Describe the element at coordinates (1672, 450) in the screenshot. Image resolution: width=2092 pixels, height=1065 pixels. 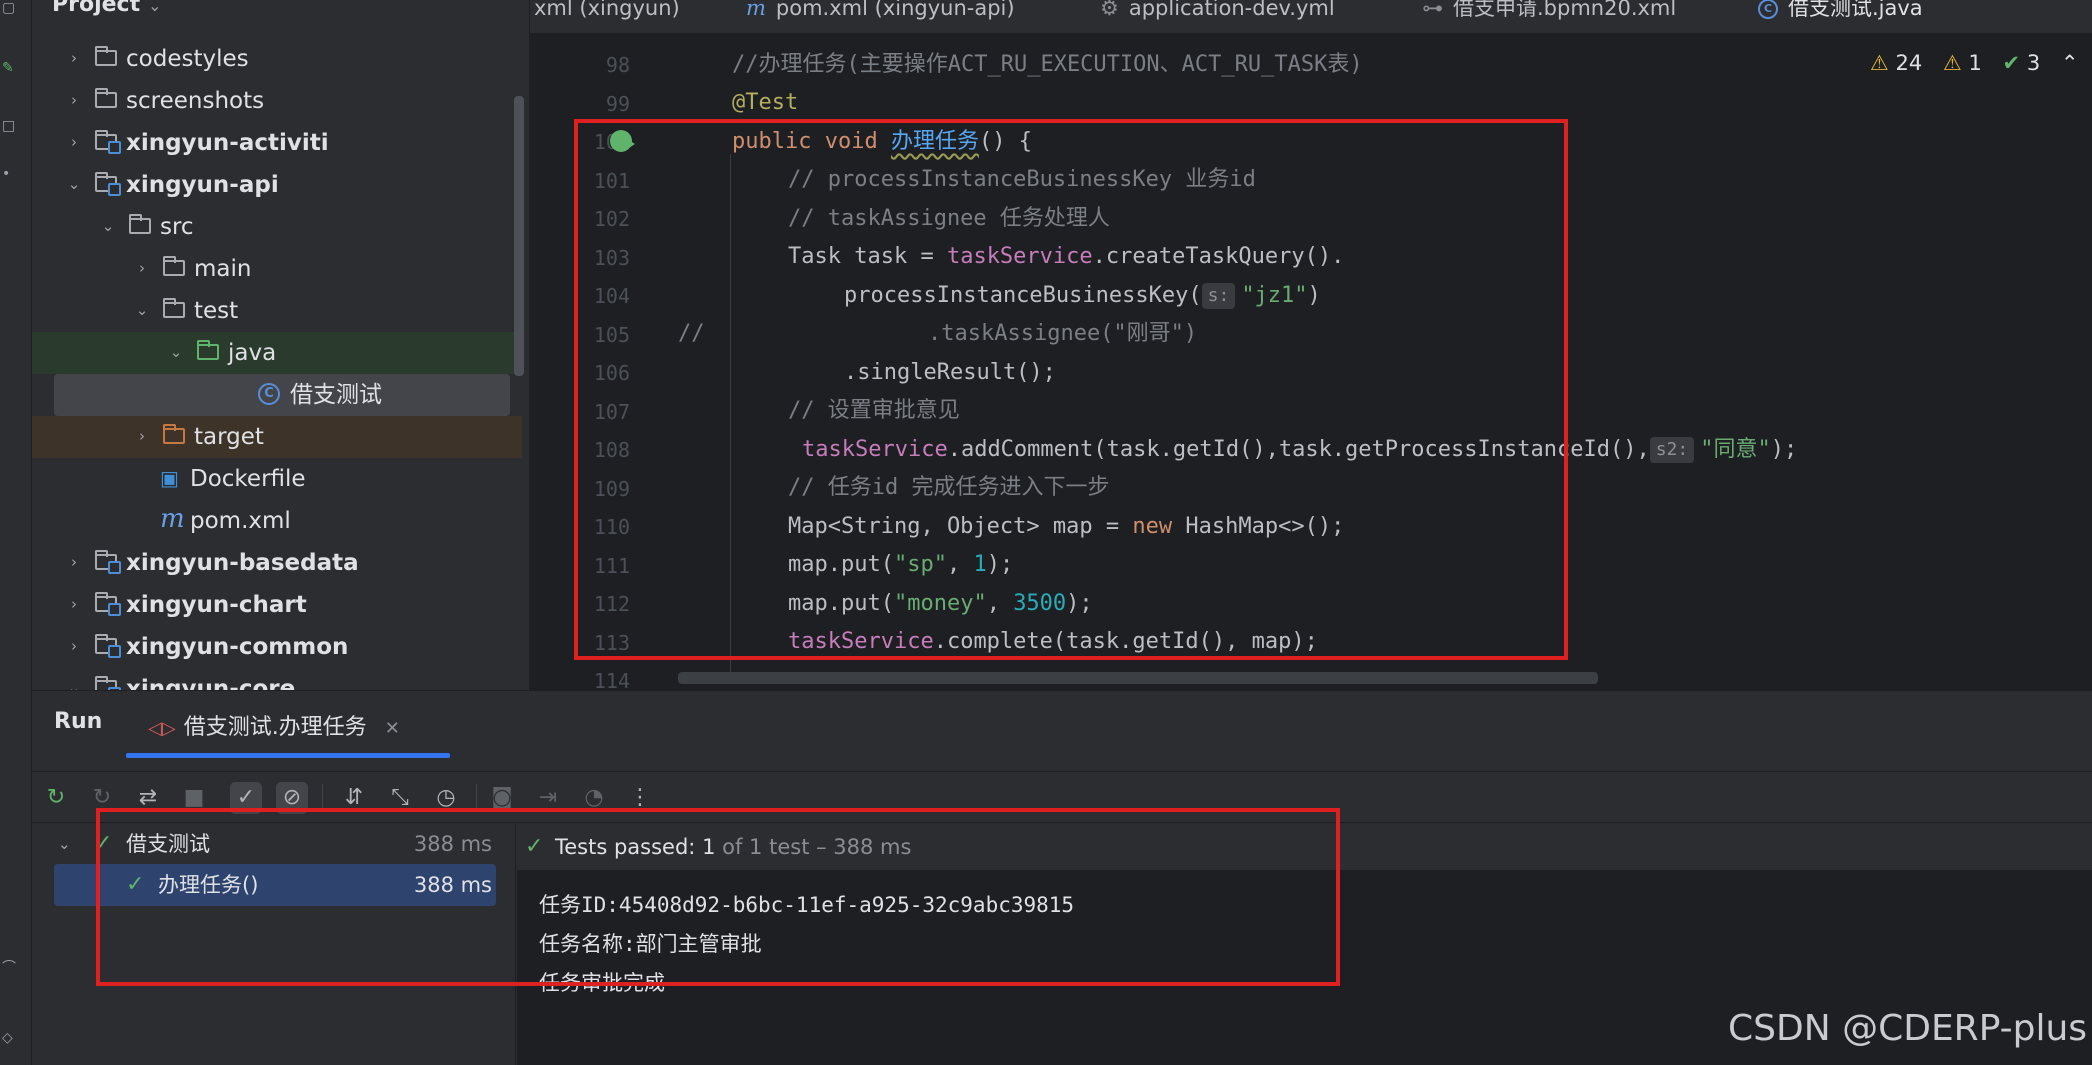
I see `parameter-hint: s2:` at that location.